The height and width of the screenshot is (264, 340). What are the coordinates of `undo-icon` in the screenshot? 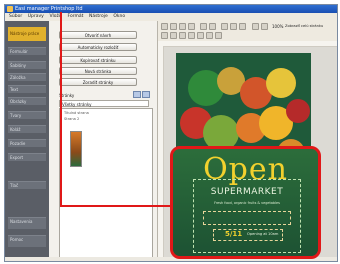 It's located at (203, 26).